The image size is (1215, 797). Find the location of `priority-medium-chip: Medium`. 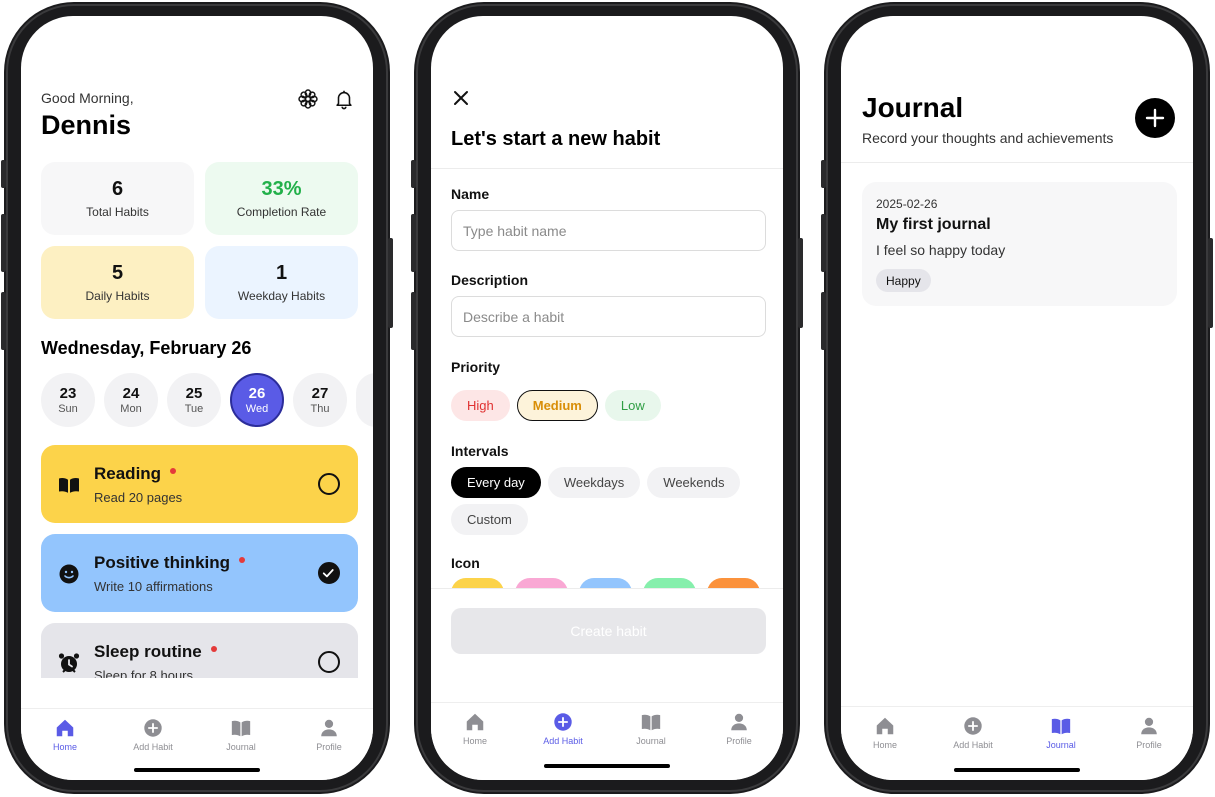

priority-medium-chip: Medium is located at coordinates (557, 405).